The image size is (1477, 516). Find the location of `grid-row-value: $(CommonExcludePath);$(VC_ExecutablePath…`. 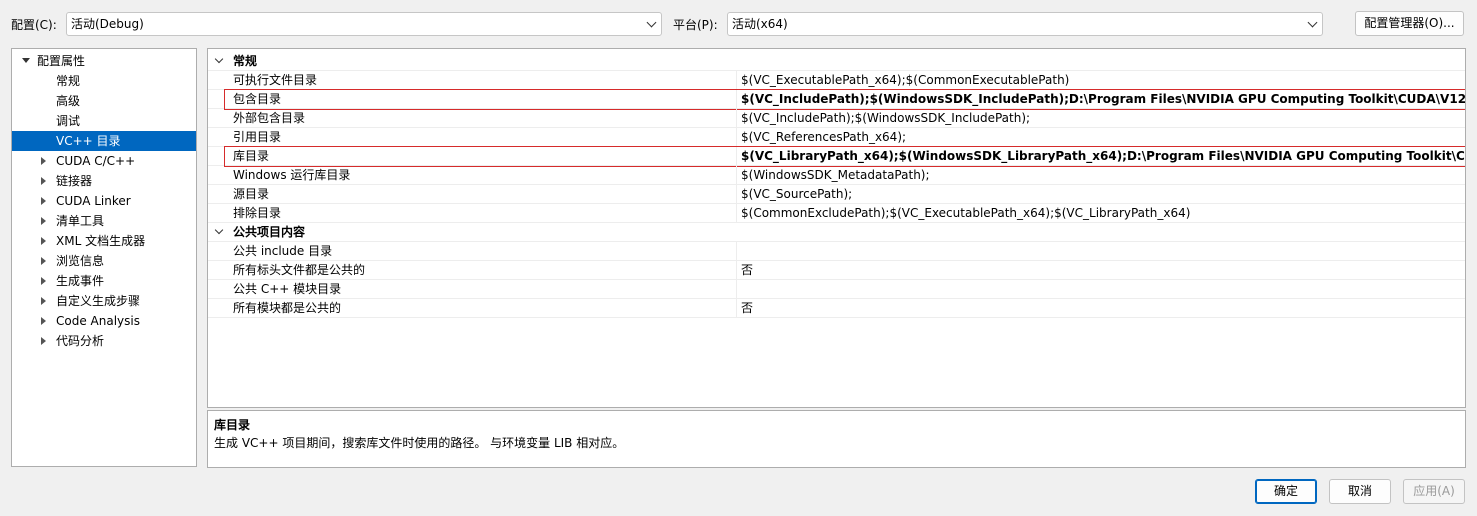

grid-row-value: $(CommonExcludePath);$(VC_ExecutablePath… is located at coordinates (965, 213).